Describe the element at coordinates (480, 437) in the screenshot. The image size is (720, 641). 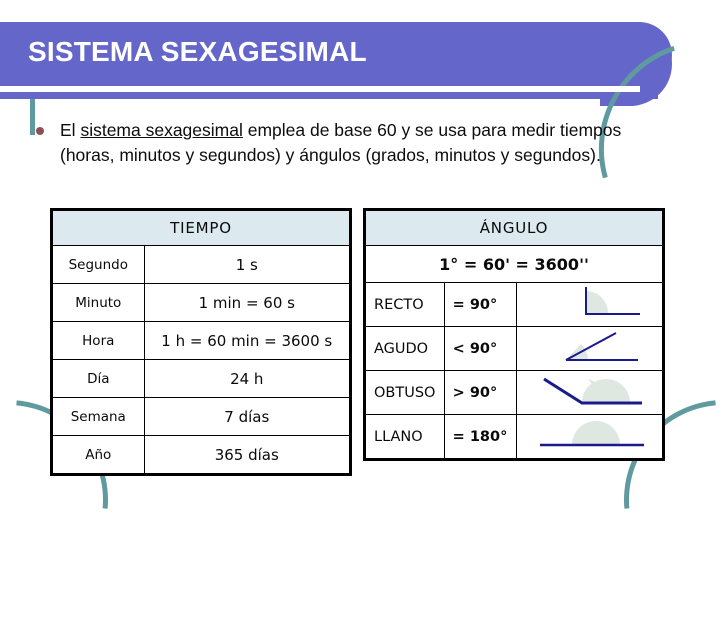
I see `angulo-value-llano: = 180°` at that location.